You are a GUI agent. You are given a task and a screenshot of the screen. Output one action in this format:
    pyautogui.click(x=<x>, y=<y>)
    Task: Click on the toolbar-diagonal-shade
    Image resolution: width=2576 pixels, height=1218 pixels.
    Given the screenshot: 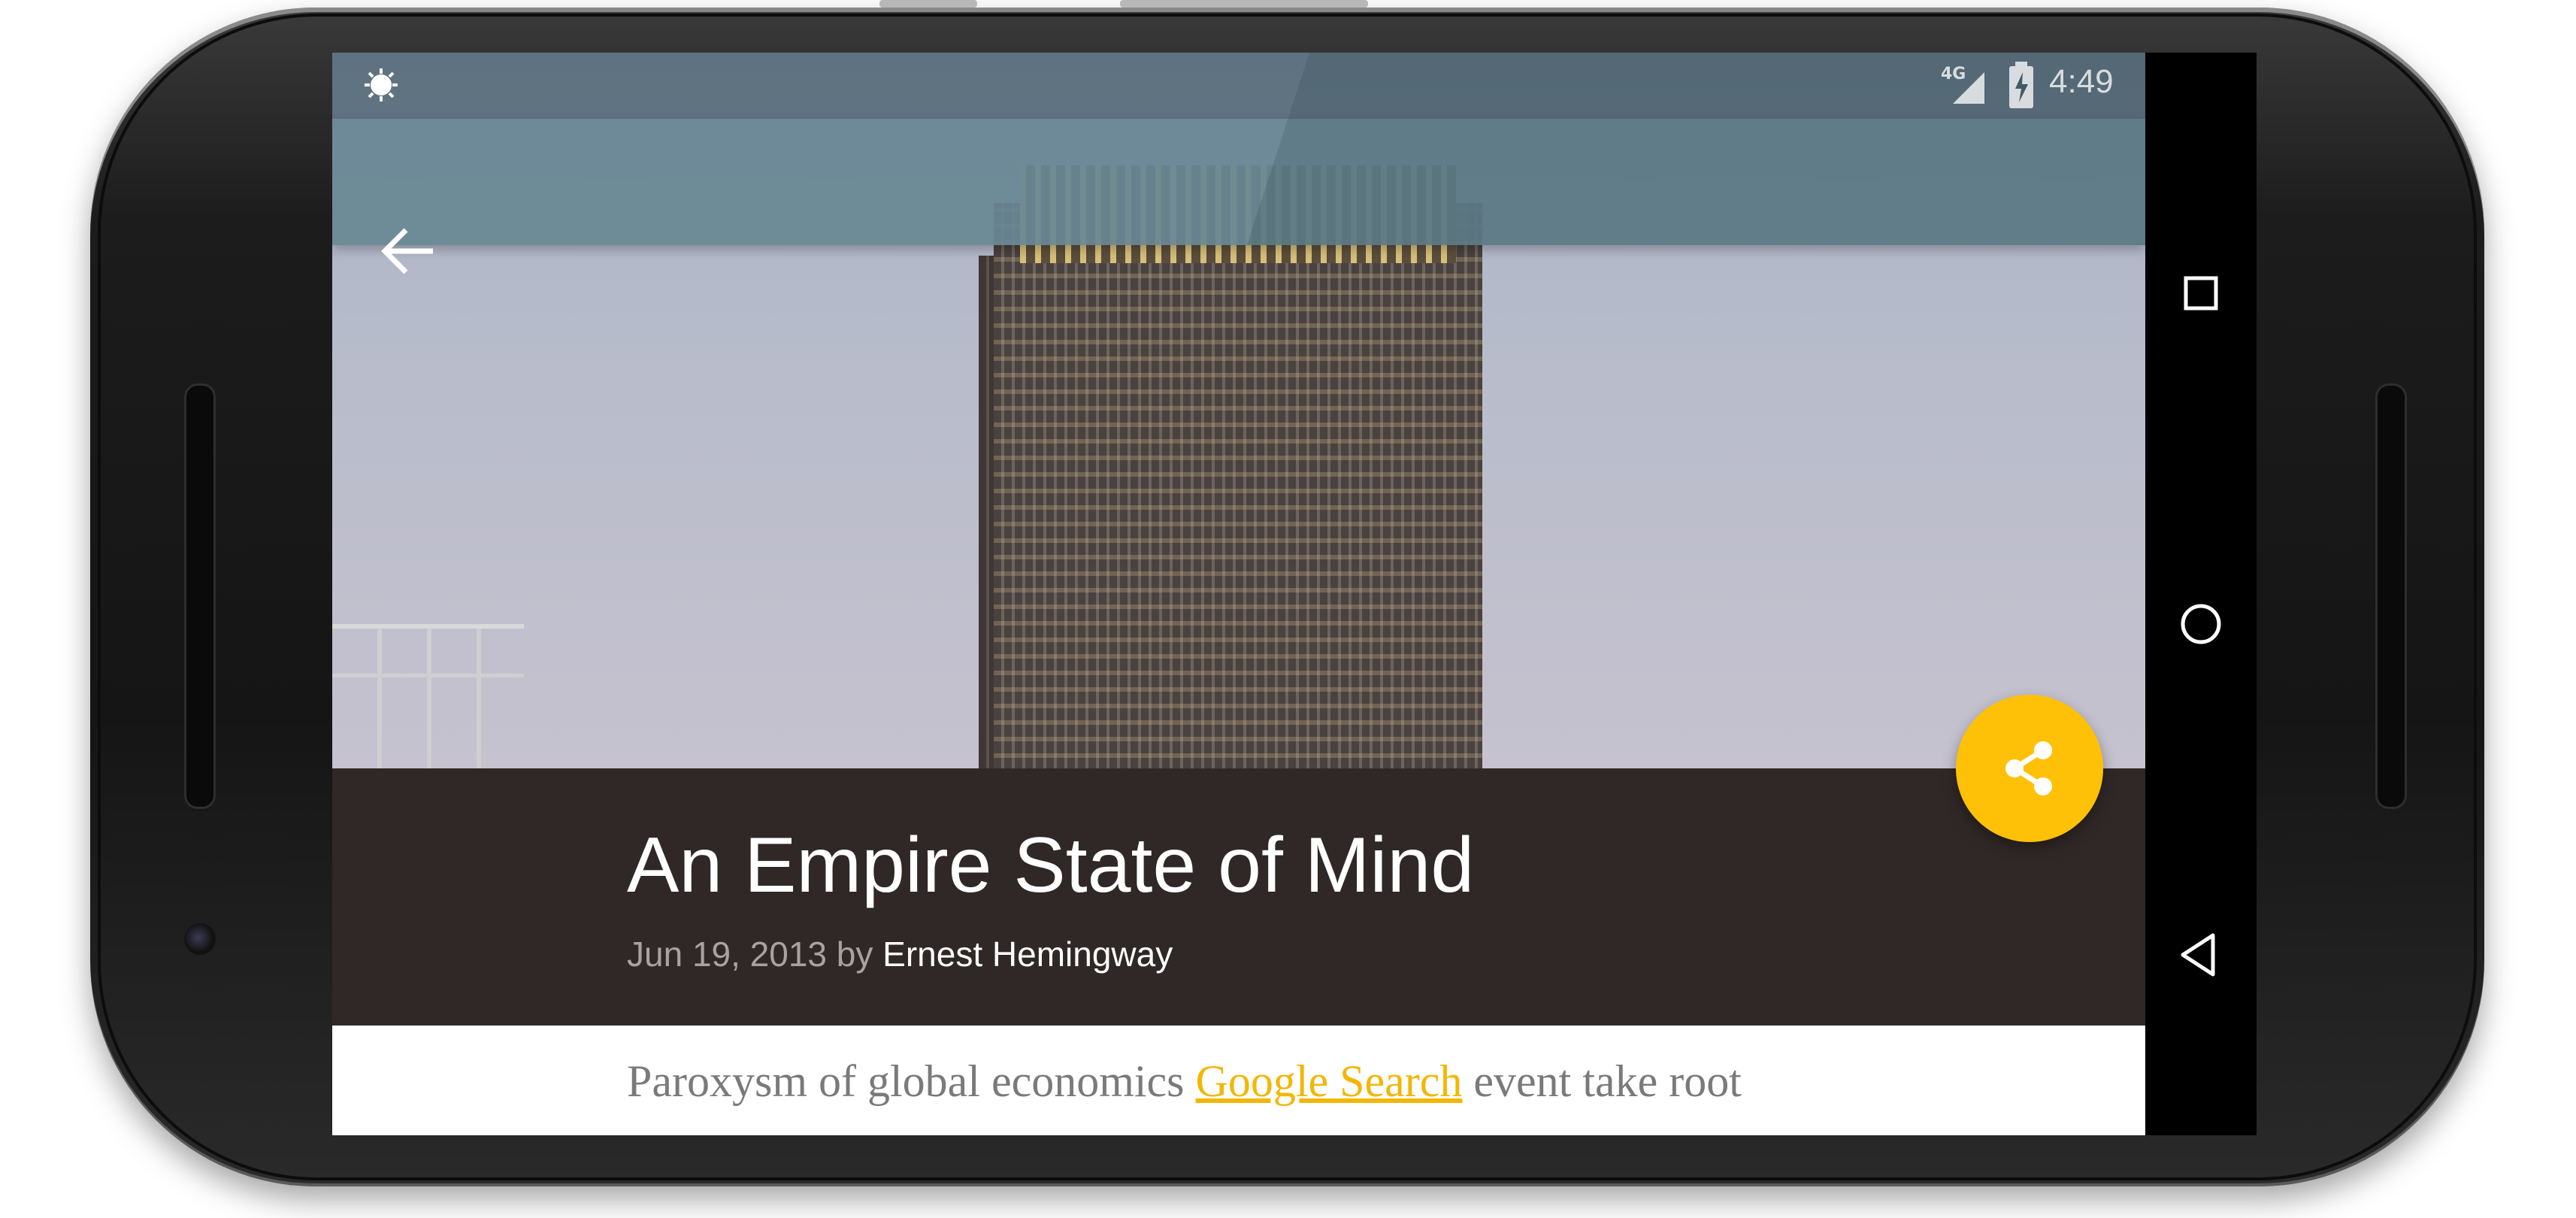 What is the action you would take?
    pyautogui.click(x=1695, y=149)
    